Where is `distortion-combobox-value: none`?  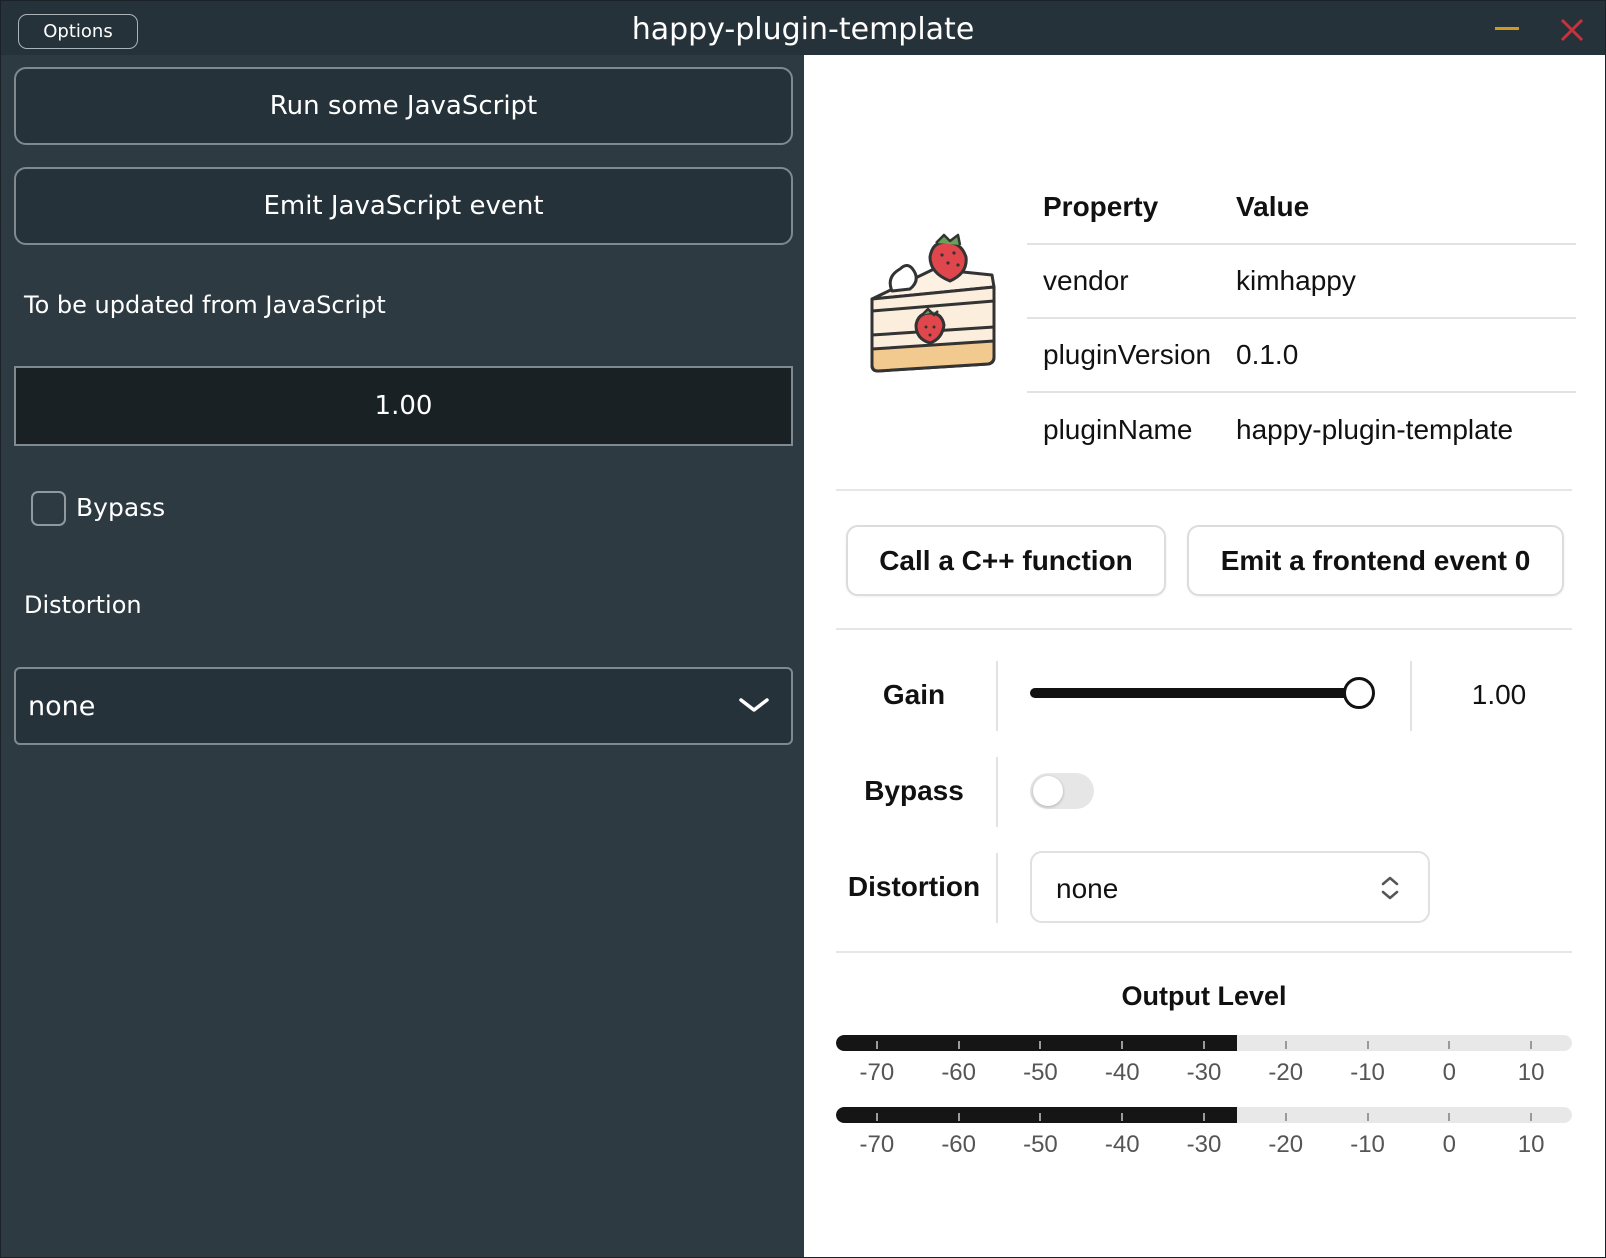 distortion-combobox-value: none is located at coordinates (62, 706).